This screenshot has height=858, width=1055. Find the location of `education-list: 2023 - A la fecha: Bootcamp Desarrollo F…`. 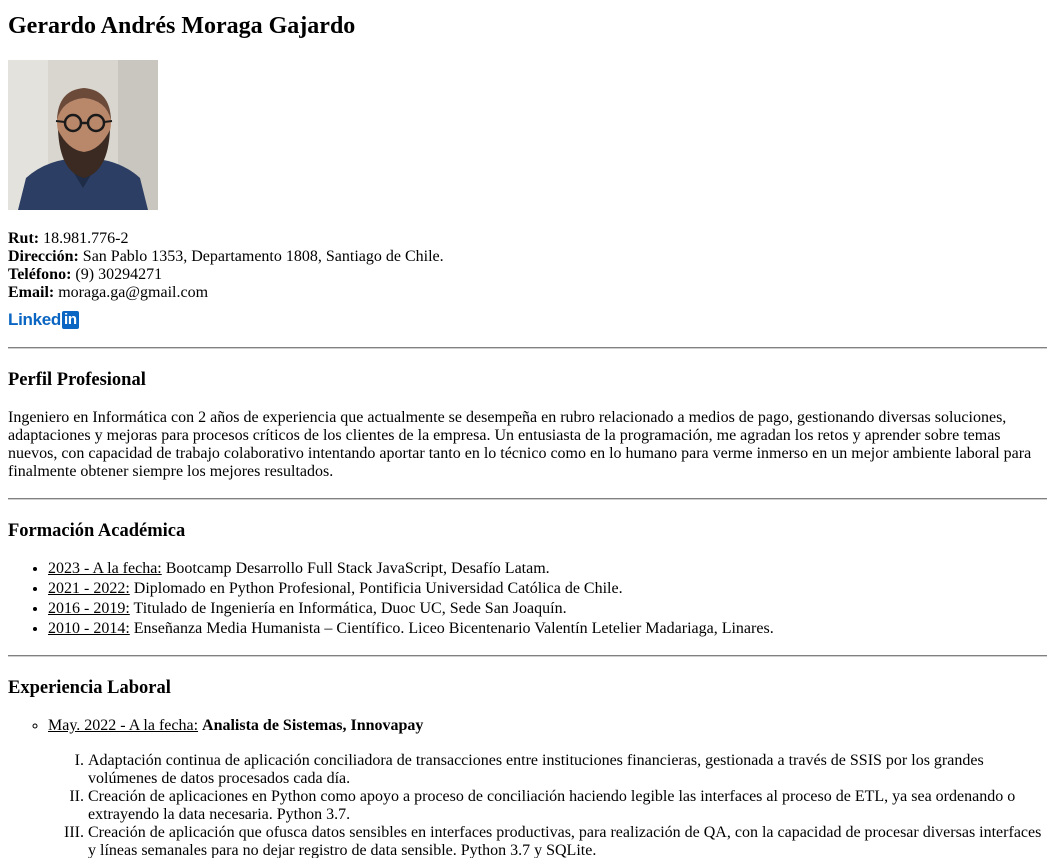

education-list: 2023 - A la fecha: Bootcamp Desarrollo F… is located at coordinates (527, 599).